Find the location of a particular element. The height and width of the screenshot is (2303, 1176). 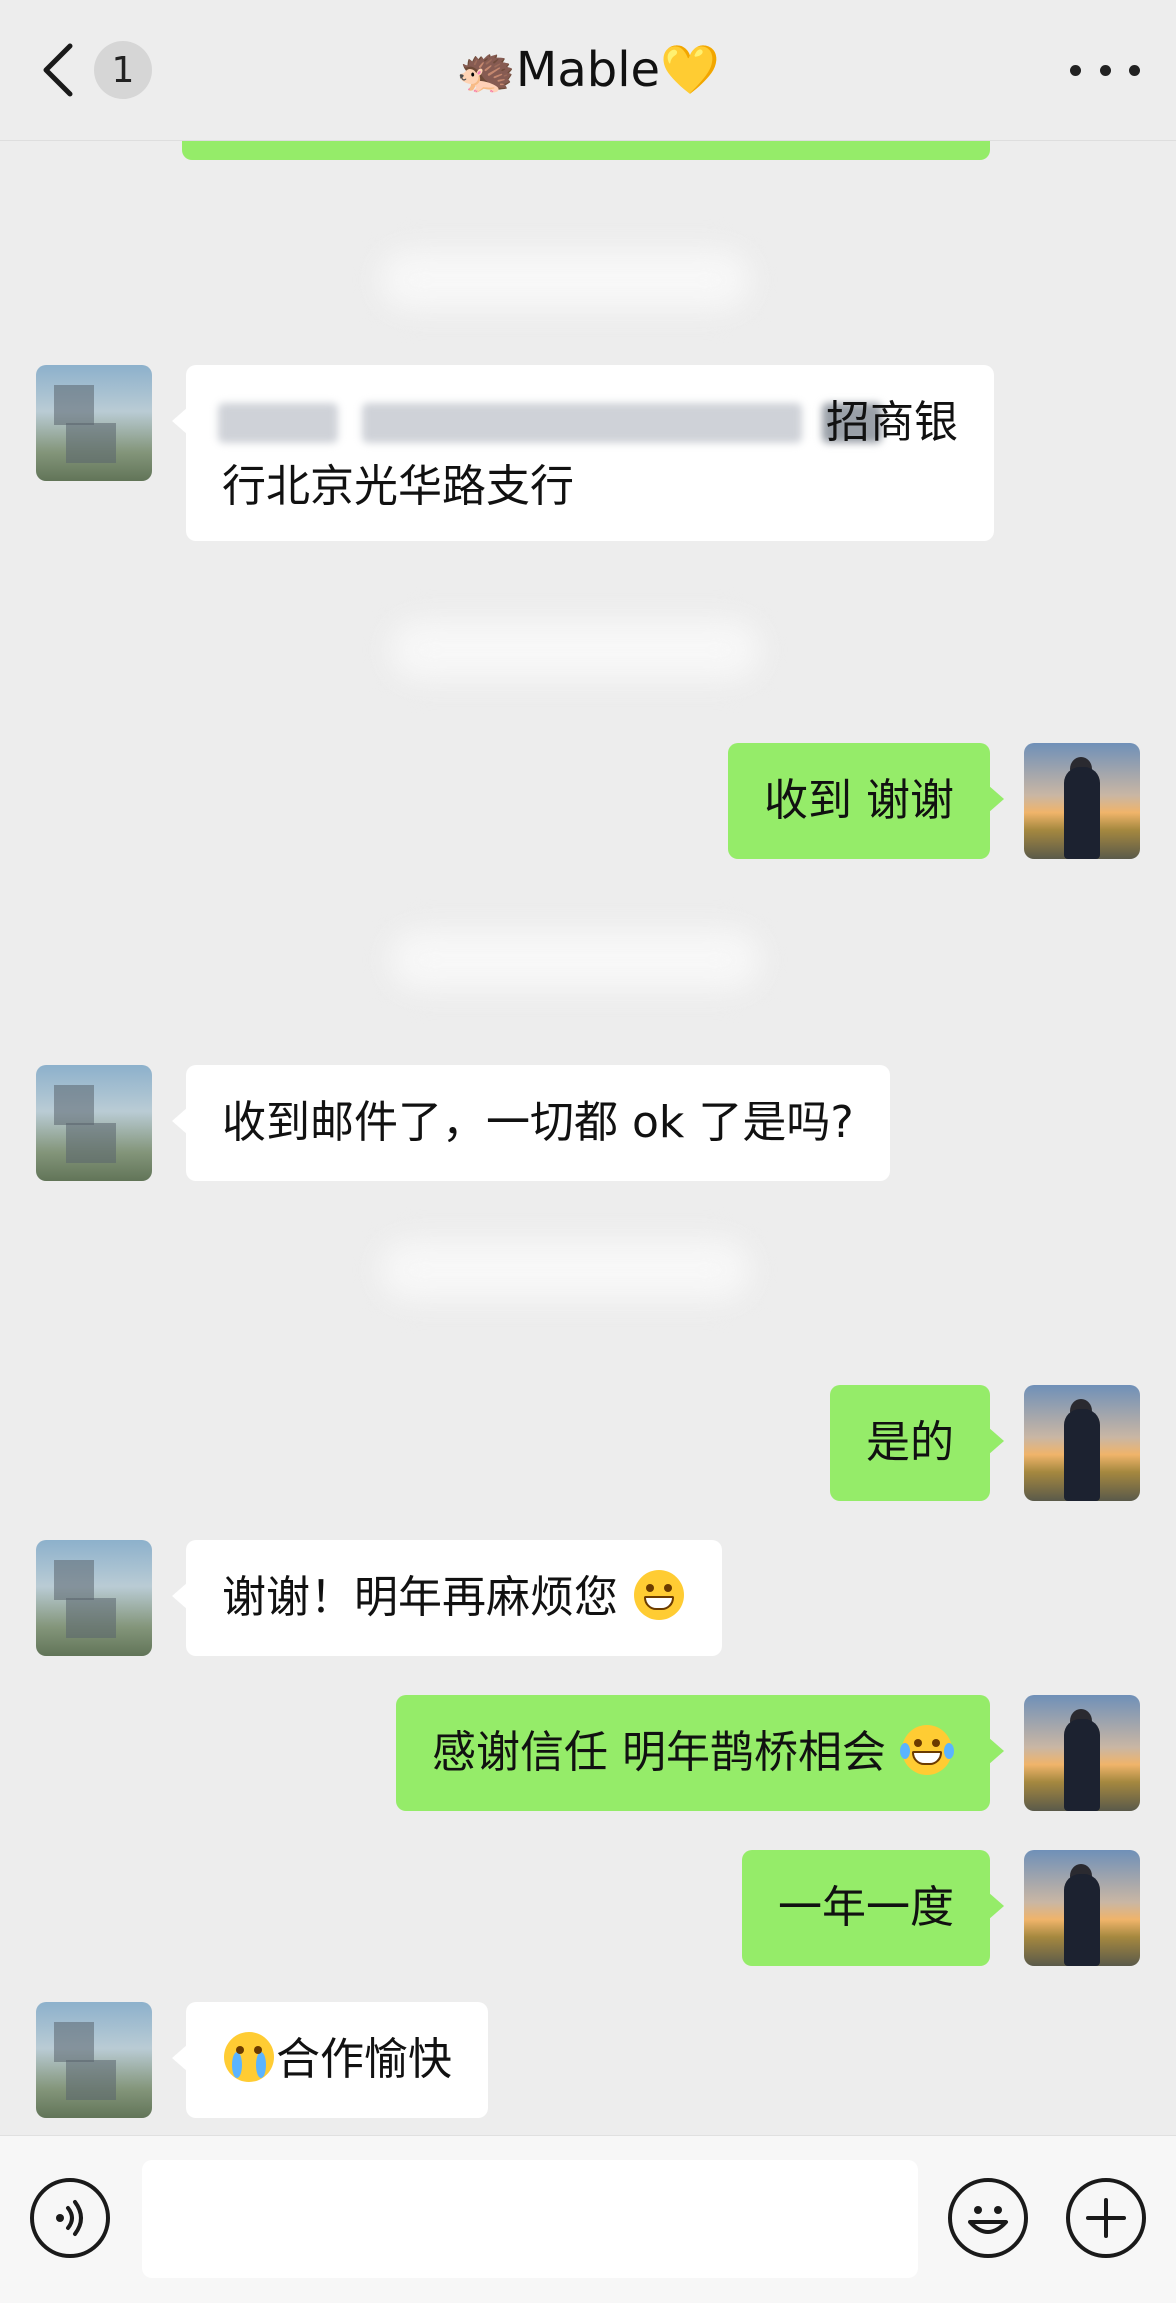

plus-button is located at coordinates (1106, 2218).